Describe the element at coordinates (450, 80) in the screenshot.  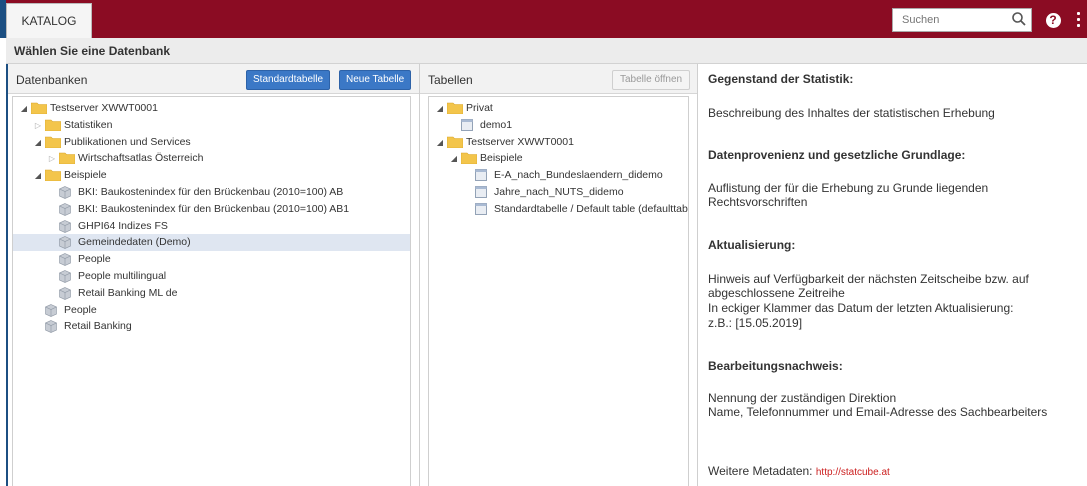
I see `tables-title: Tabellen` at that location.